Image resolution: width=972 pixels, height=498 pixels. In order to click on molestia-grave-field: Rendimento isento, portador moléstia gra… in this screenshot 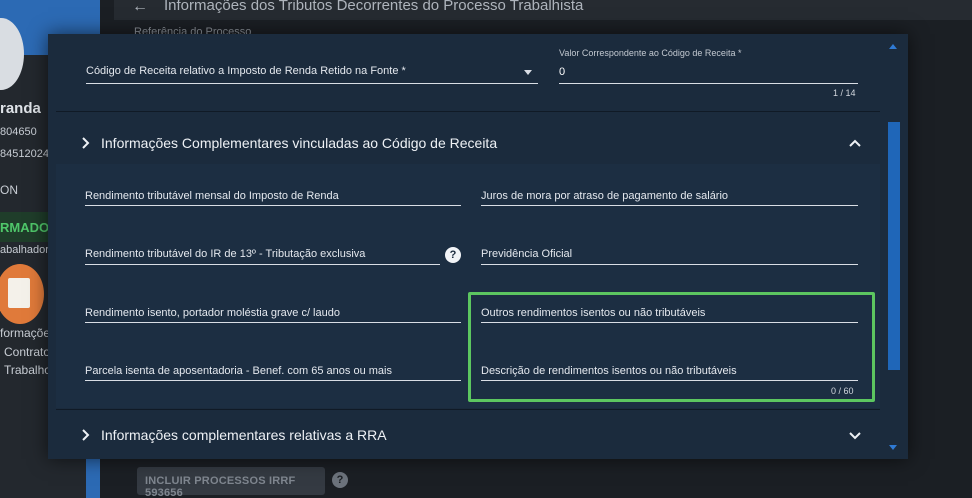, I will do `click(273, 313)`.